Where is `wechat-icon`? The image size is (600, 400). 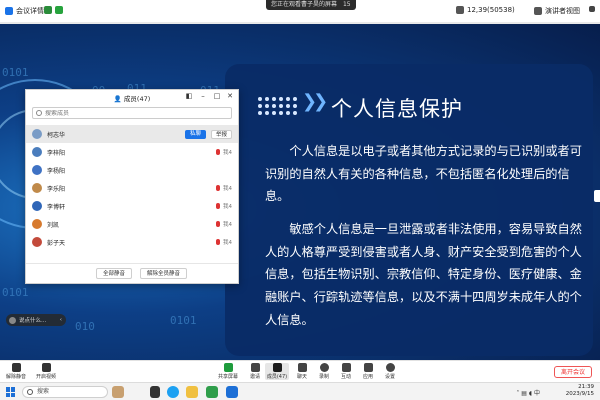
wechat-icon is located at coordinates (212, 392).